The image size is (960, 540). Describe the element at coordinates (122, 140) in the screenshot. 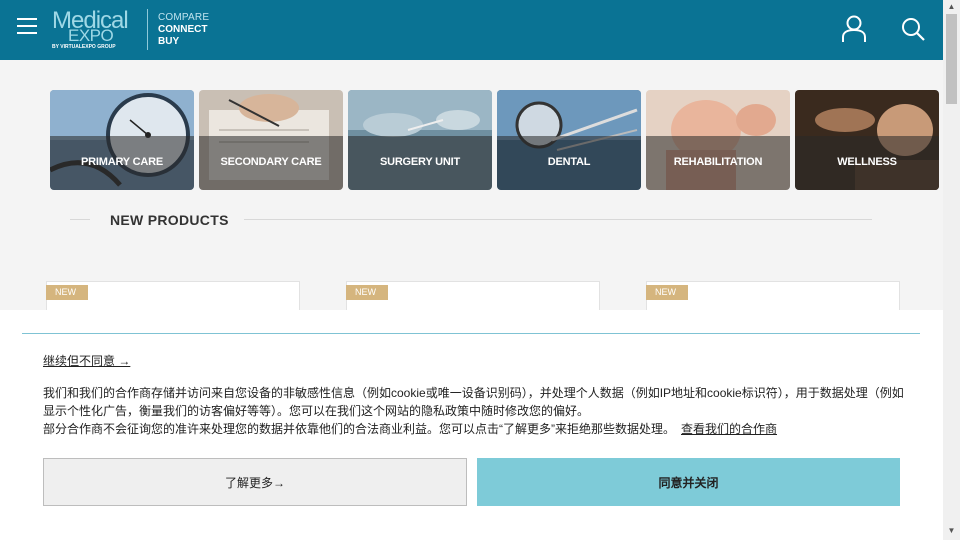

I see `category-primary-care: PRIMARY CARE` at that location.